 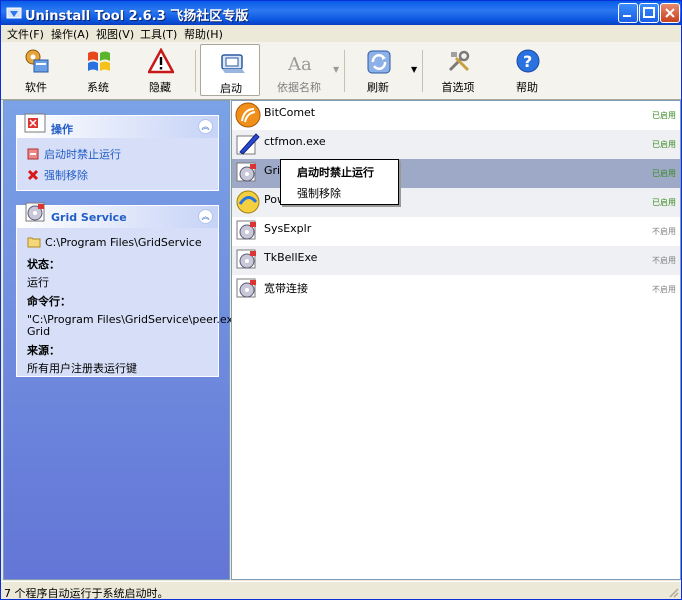 I want to click on menu-file: 文件(F), so click(x=25, y=34).